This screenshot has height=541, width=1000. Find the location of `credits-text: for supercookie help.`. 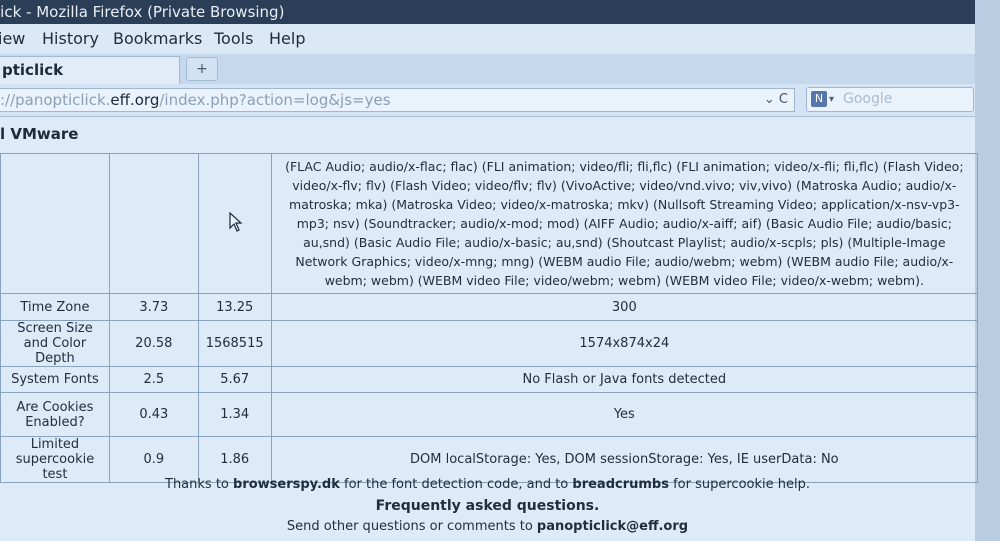

credits-text: for supercookie help. is located at coordinates (739, 484).